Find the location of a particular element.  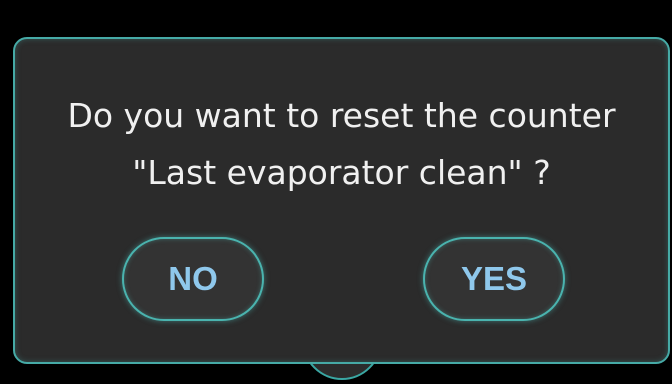

yes-button: YES is located at coordinates (494, 279).